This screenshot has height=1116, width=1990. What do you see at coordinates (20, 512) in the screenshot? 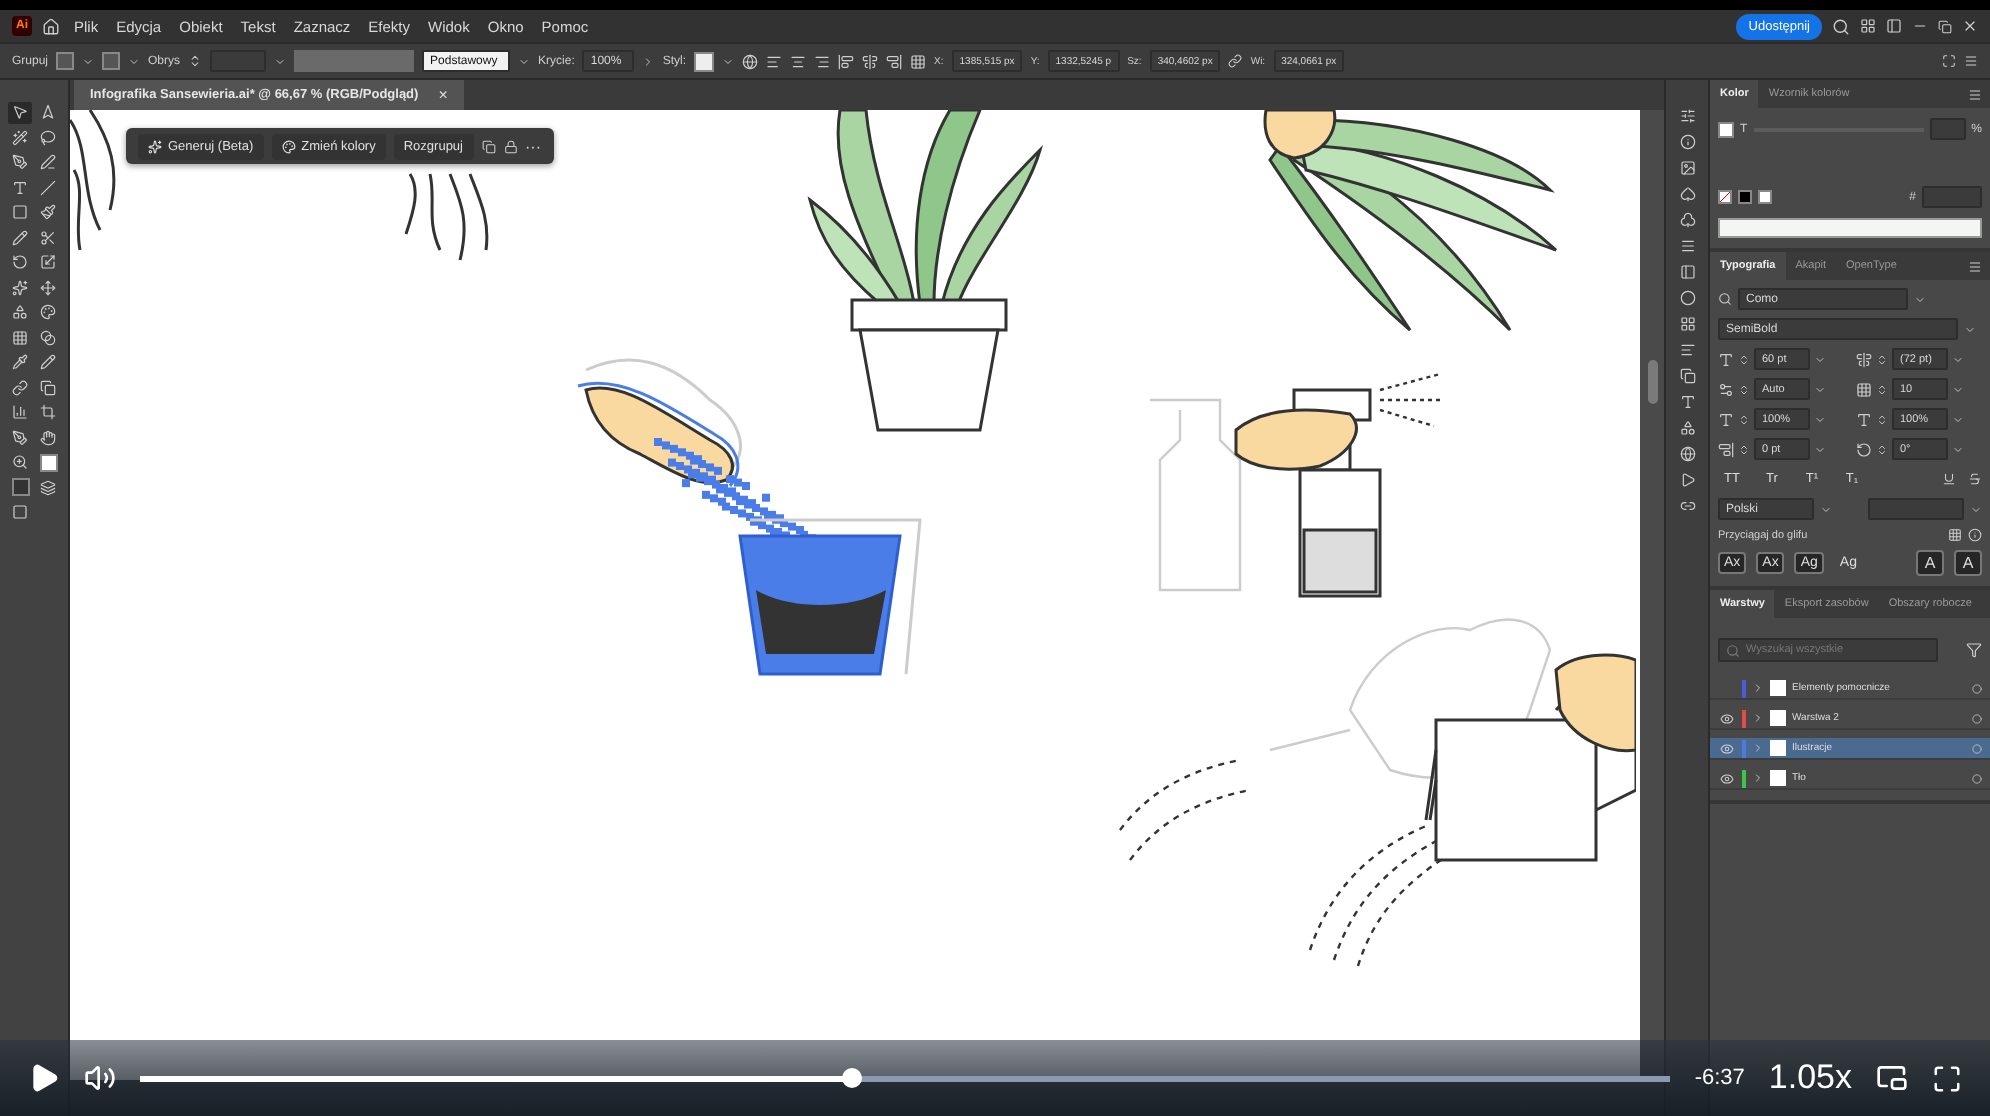
I see `screen-mode-icon` at bounding box center [20, 512].